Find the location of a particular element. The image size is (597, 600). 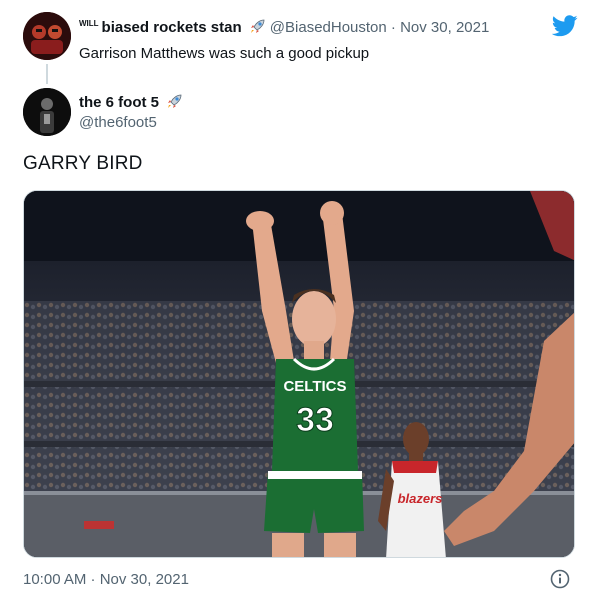

jersey-number-text: 33 is located at coordinates (315, 420).